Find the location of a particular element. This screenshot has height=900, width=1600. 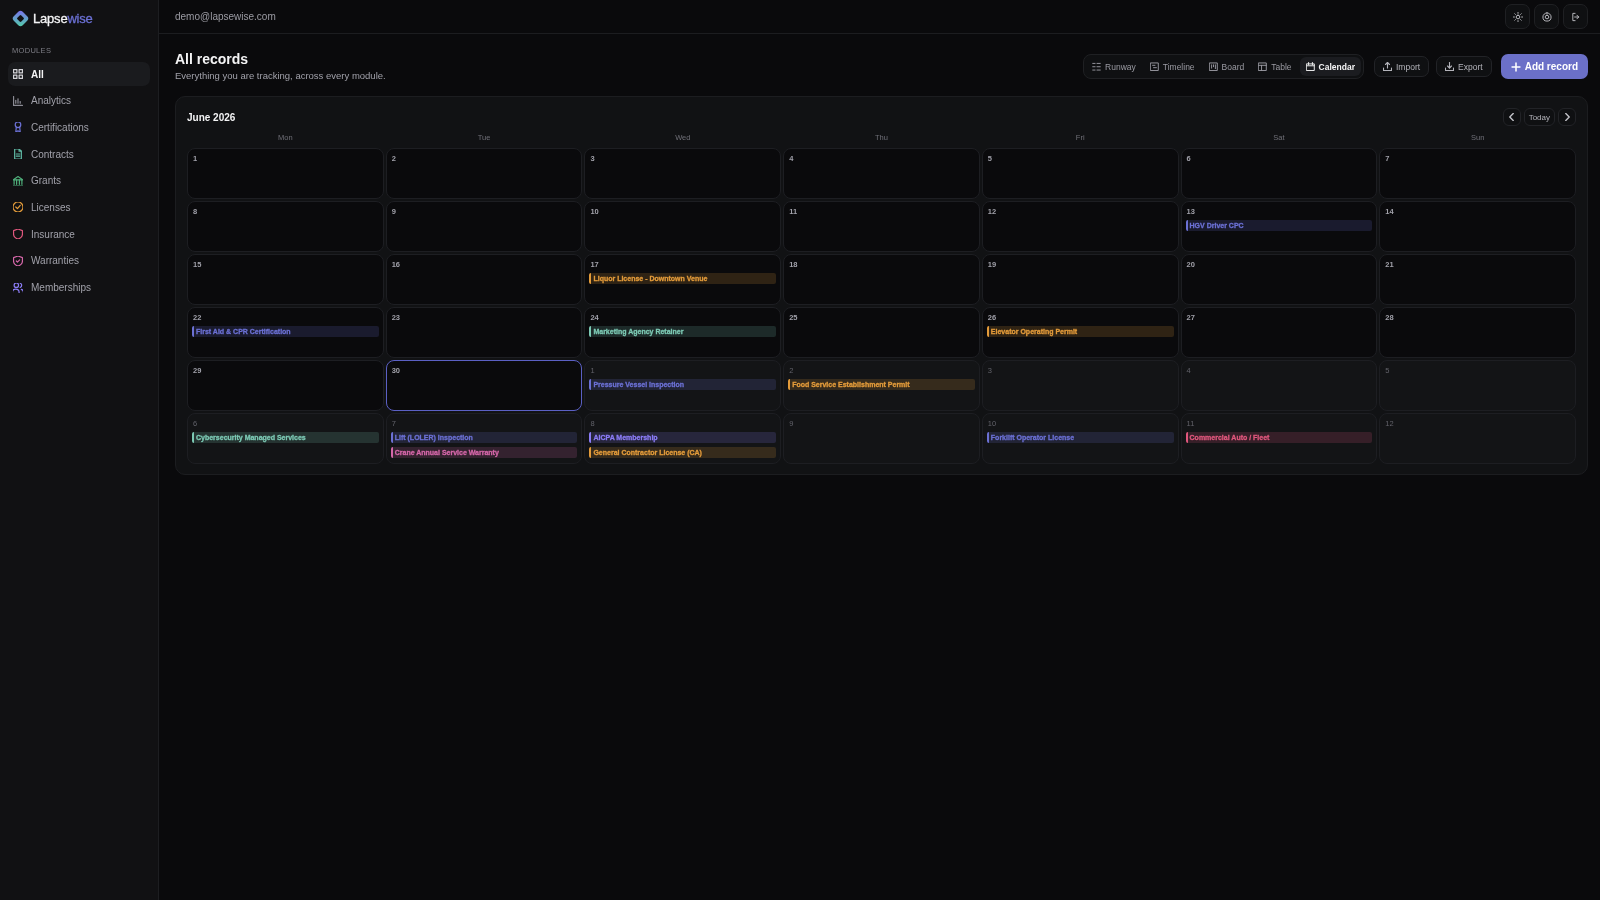

view-tab: Runway is located at coordinates (1114, 66).